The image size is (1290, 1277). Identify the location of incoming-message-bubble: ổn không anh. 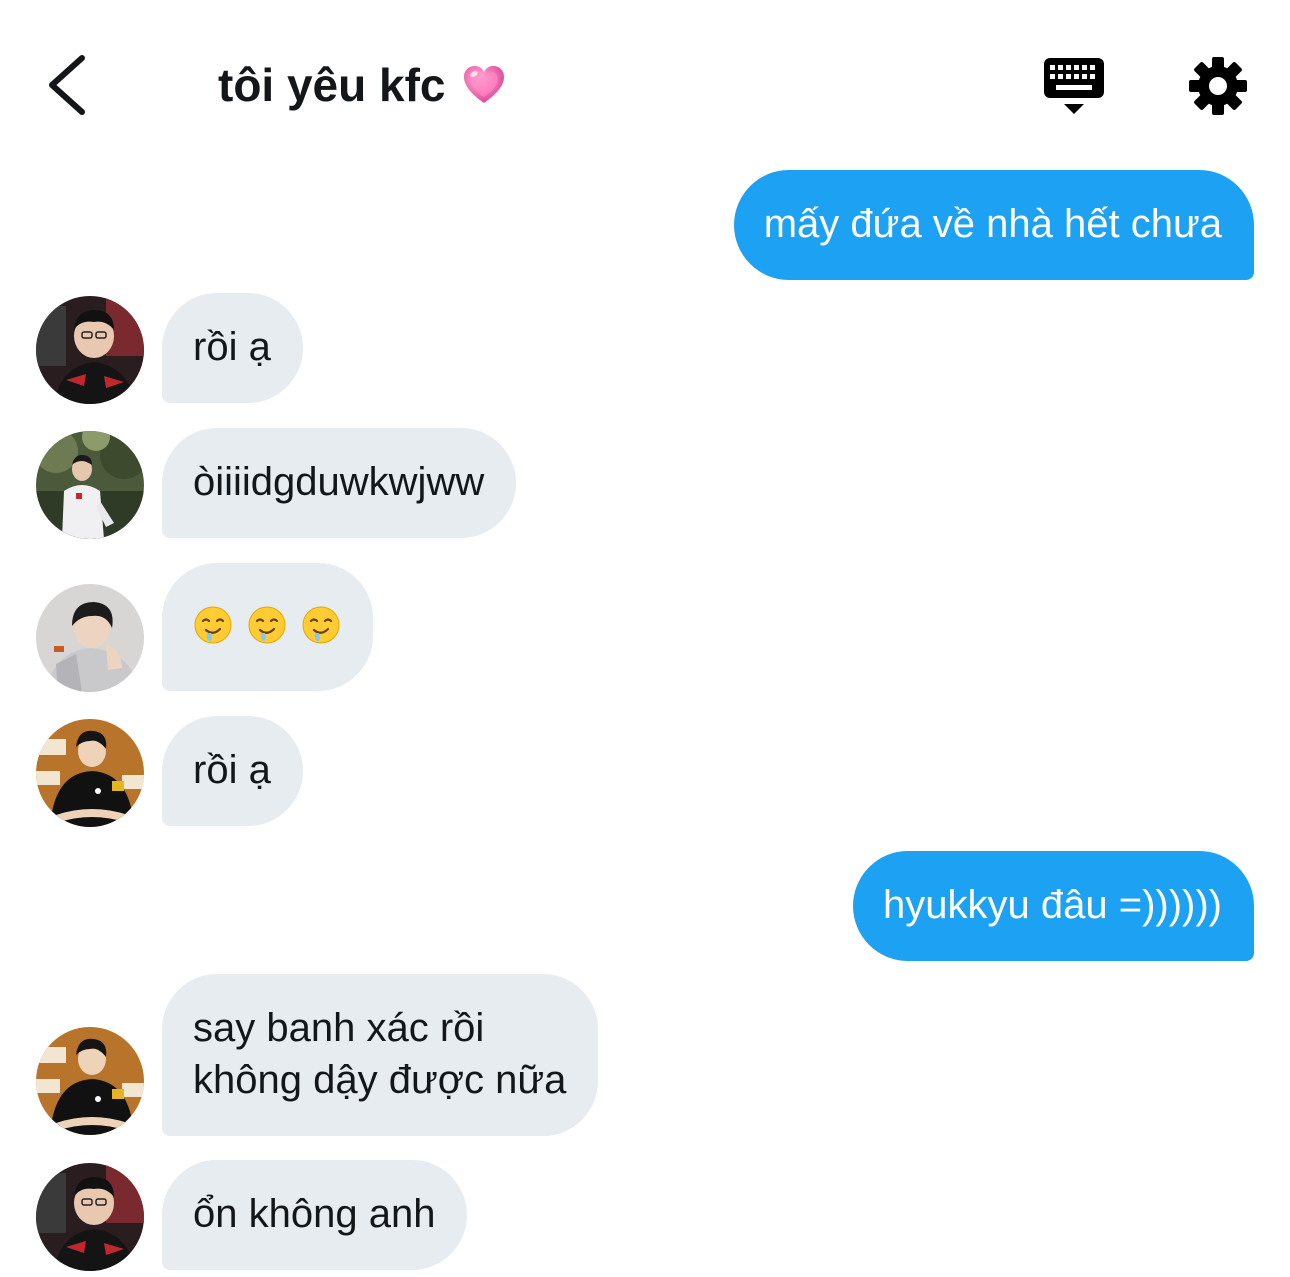
(315, 1215).